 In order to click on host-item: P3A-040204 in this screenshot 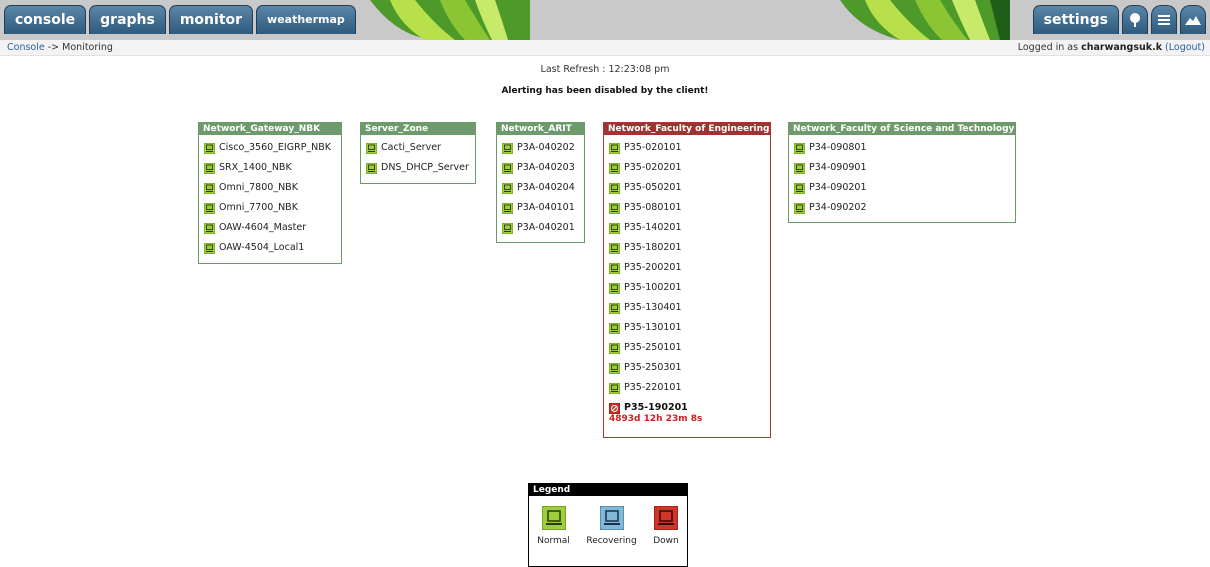, I will do `click(543, 192)`.